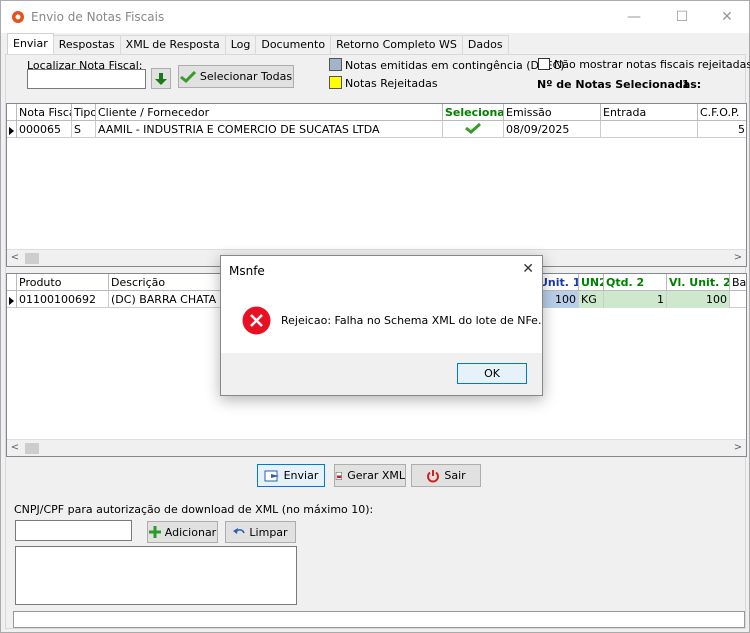 This screenshot has width=750, height=633. I want to click on col-produto: Produto, so click(63, 282).